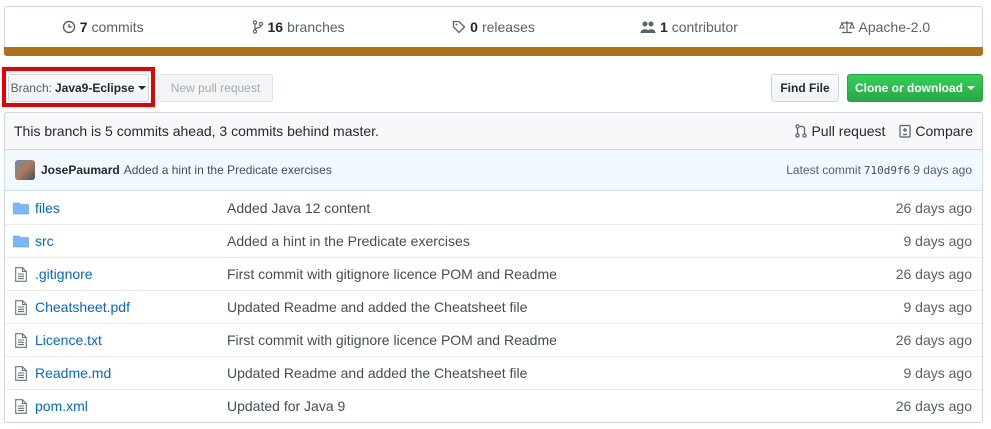 This screenshot has height=429, width=991. I want to click on commits-count: 7, so click(83, 27).